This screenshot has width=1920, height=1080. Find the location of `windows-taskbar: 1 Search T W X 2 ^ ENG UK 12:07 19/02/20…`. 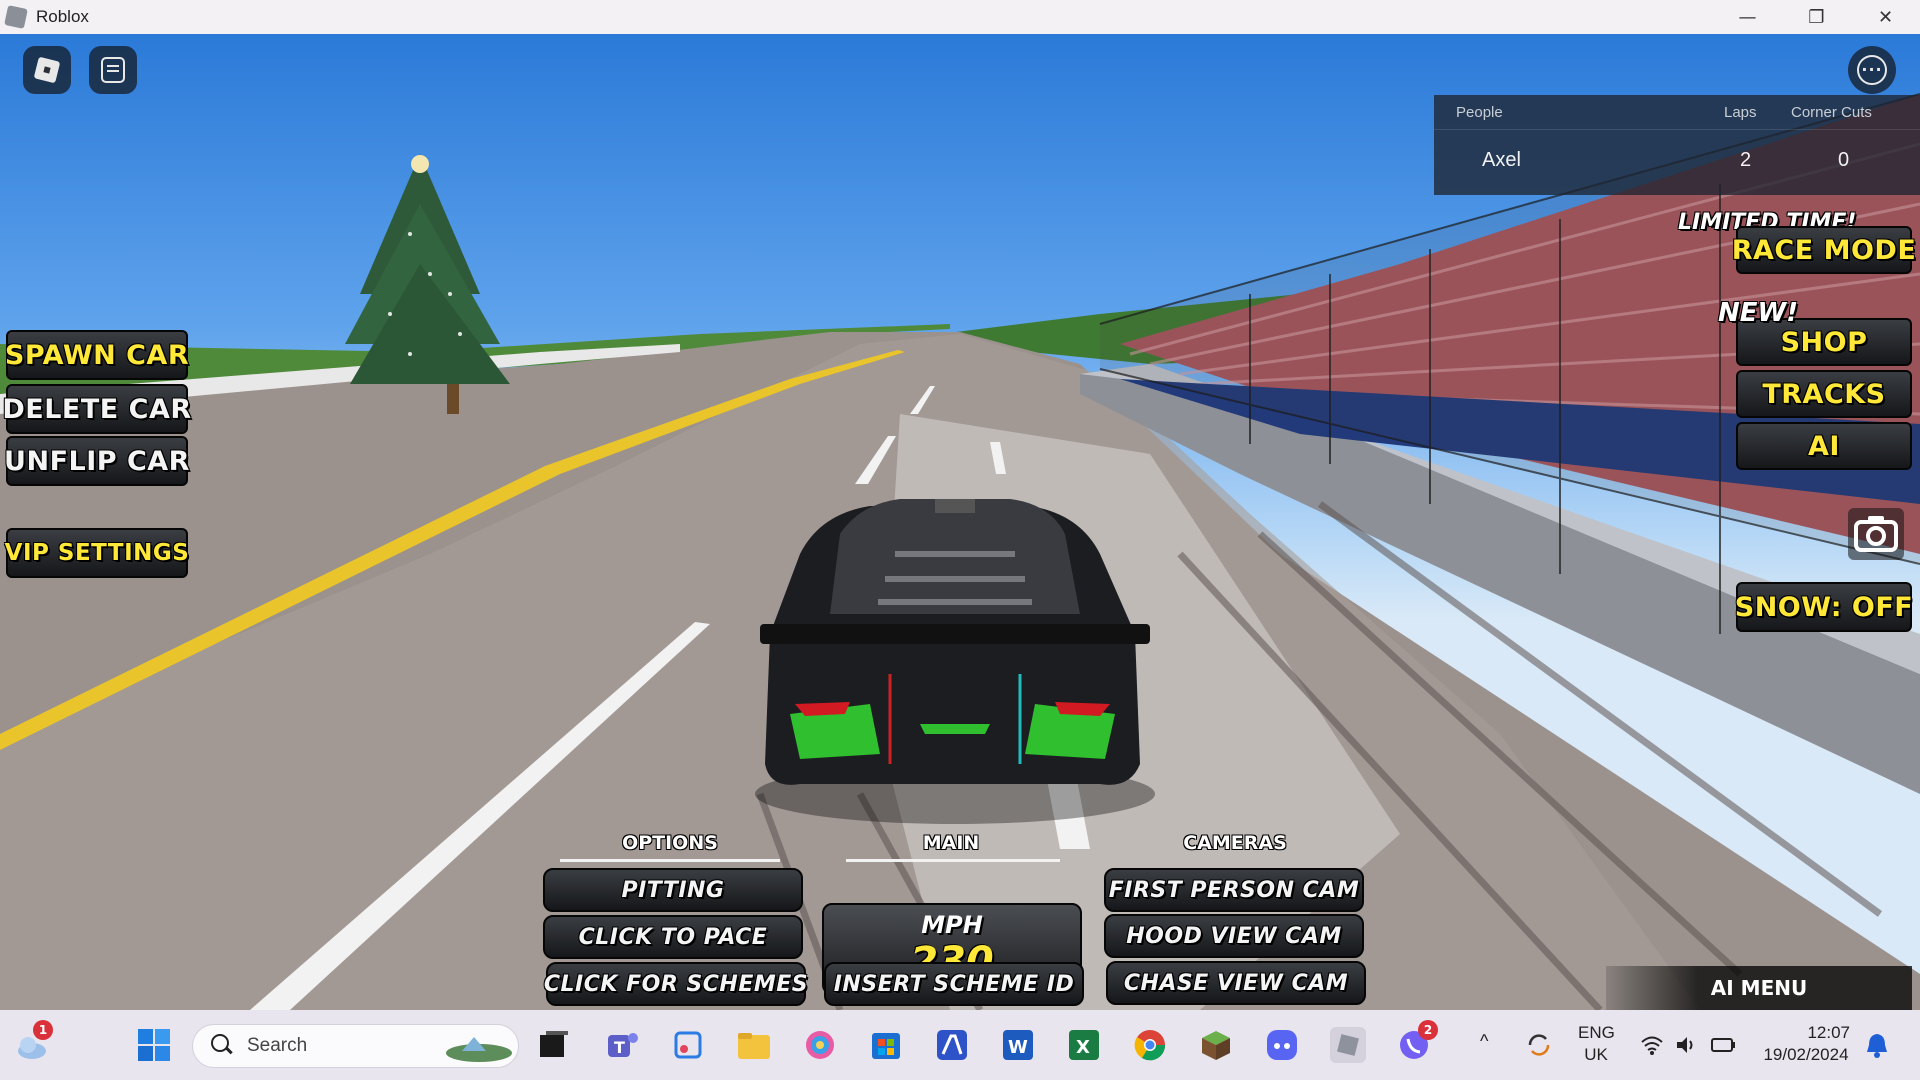

windows-taskbar: 1 Search T W X 2 ^ ENG UK 12:07 19/02/20… is located at coordinates (960, 1045).